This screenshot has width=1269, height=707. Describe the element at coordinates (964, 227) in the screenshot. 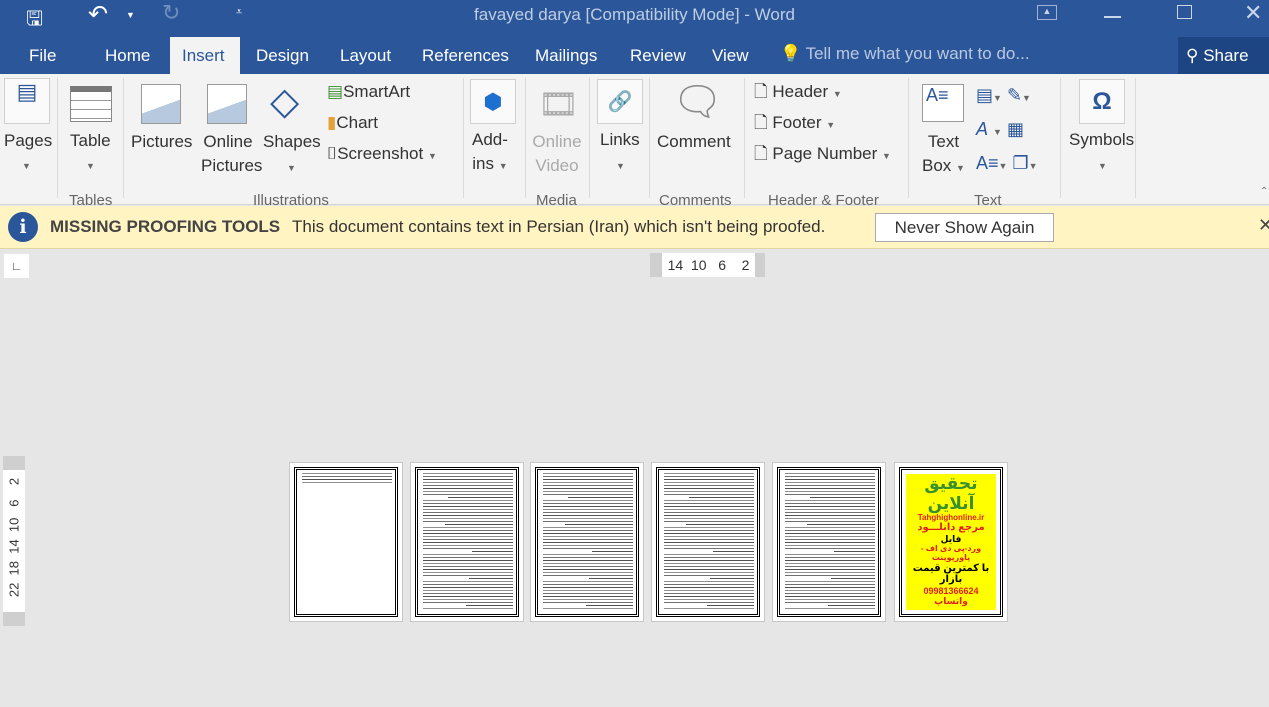

I see `never-show-again-button: Never Show Again` at that location.